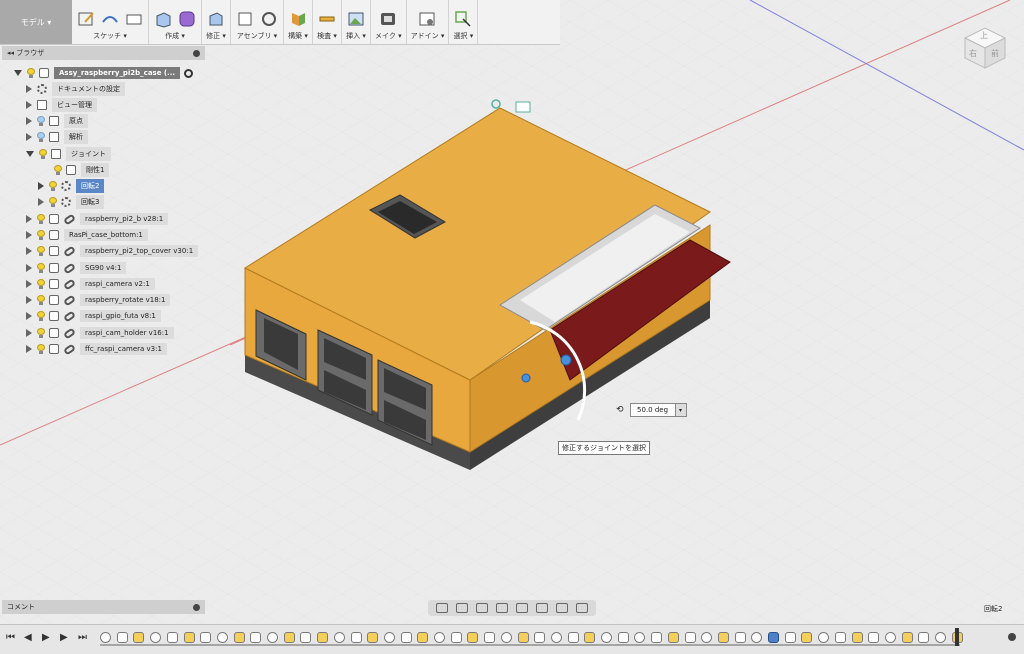  I want to click on tree-label: 解析, so click(76, 137).